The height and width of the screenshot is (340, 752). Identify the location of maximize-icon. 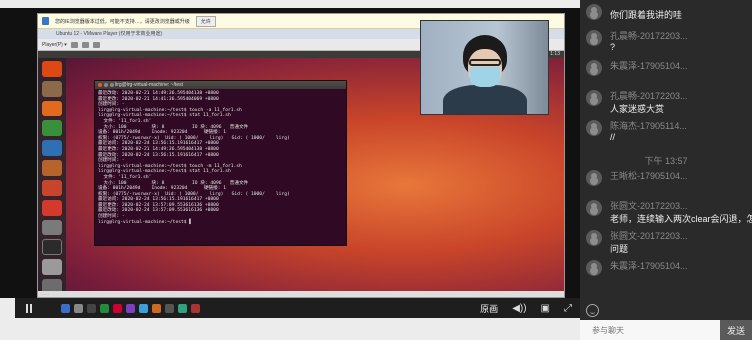
(112, 85).